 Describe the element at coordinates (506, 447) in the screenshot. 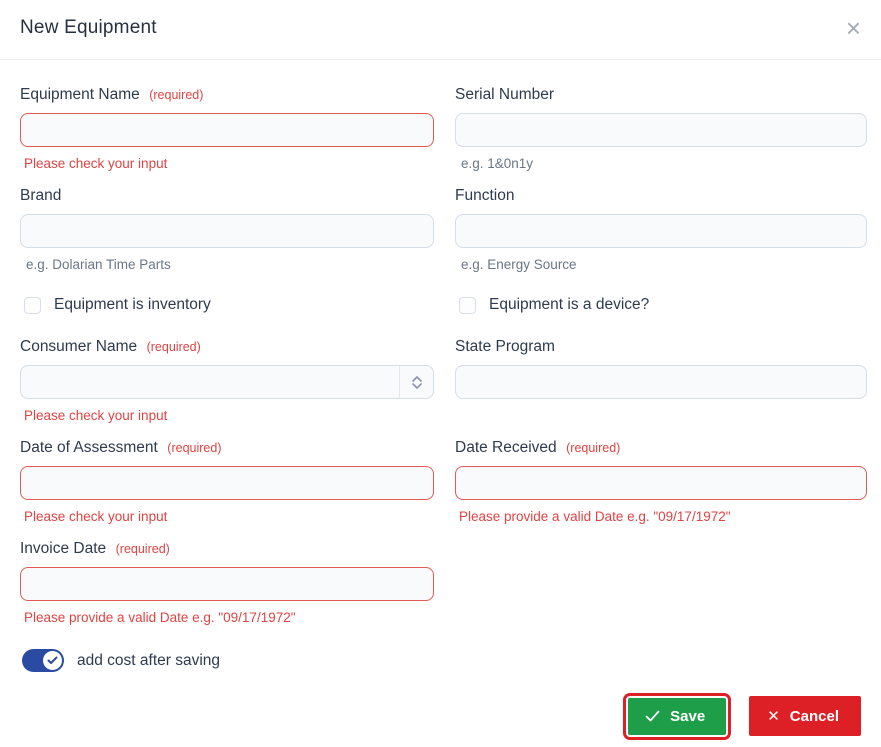

I see `date-received-label: Date Received` at that location.